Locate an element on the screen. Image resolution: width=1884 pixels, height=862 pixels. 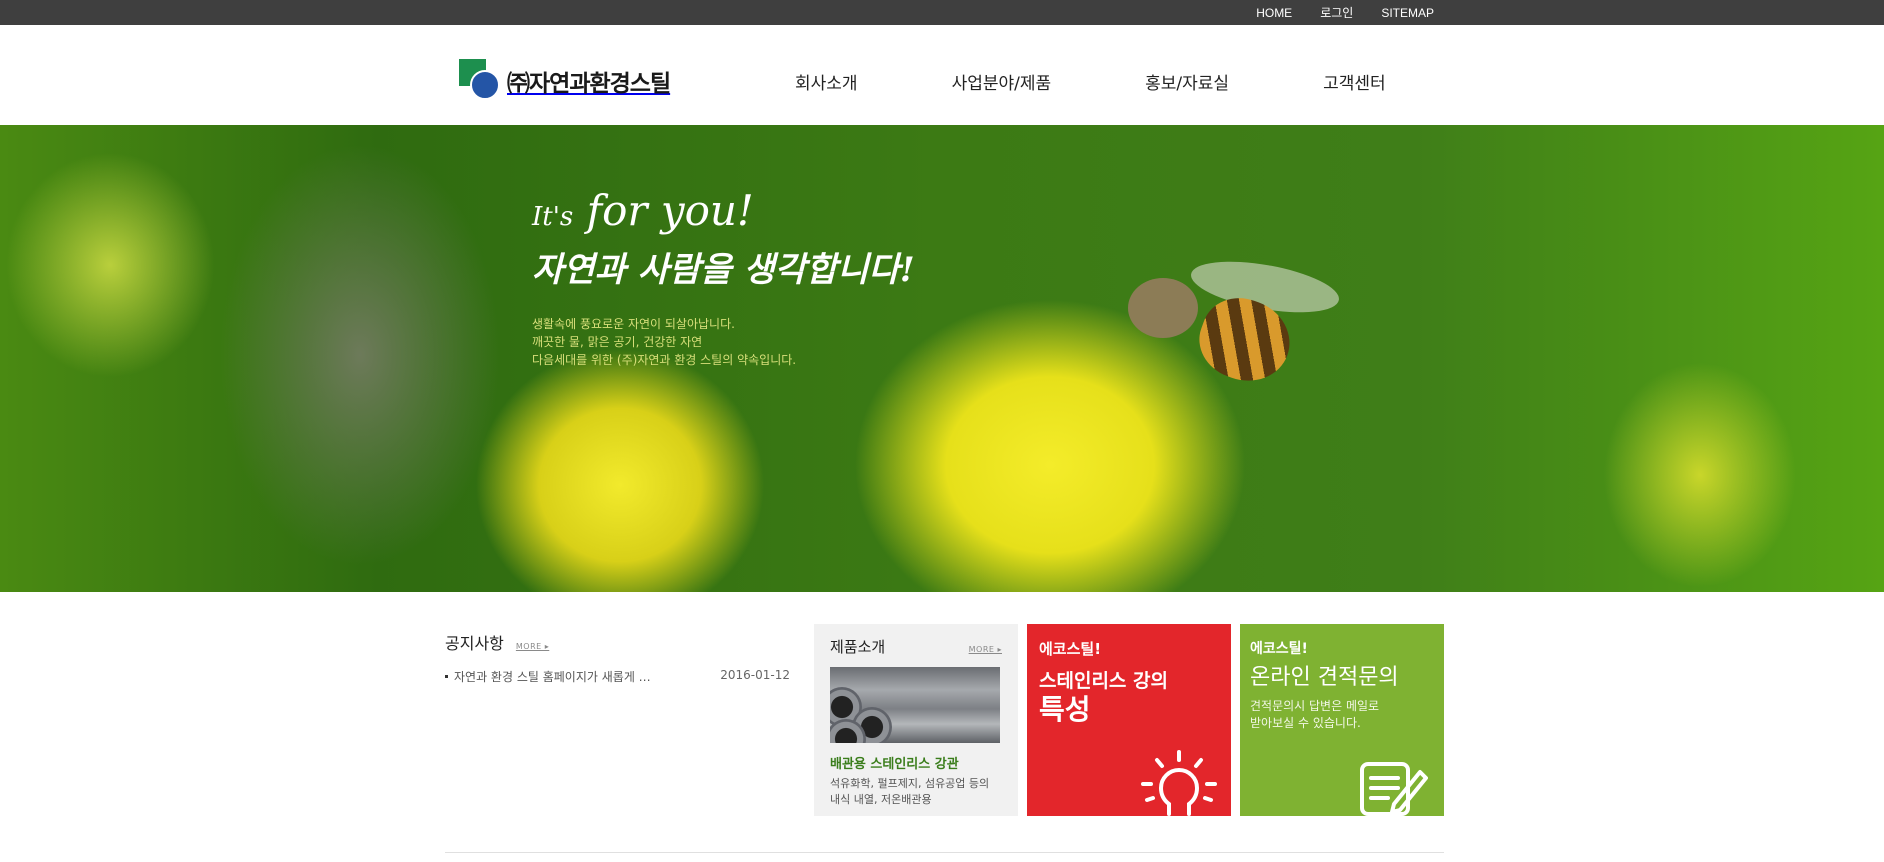
red-card-headline: 스테인리스 강의 특성 is located at coordinates (1129, 698).